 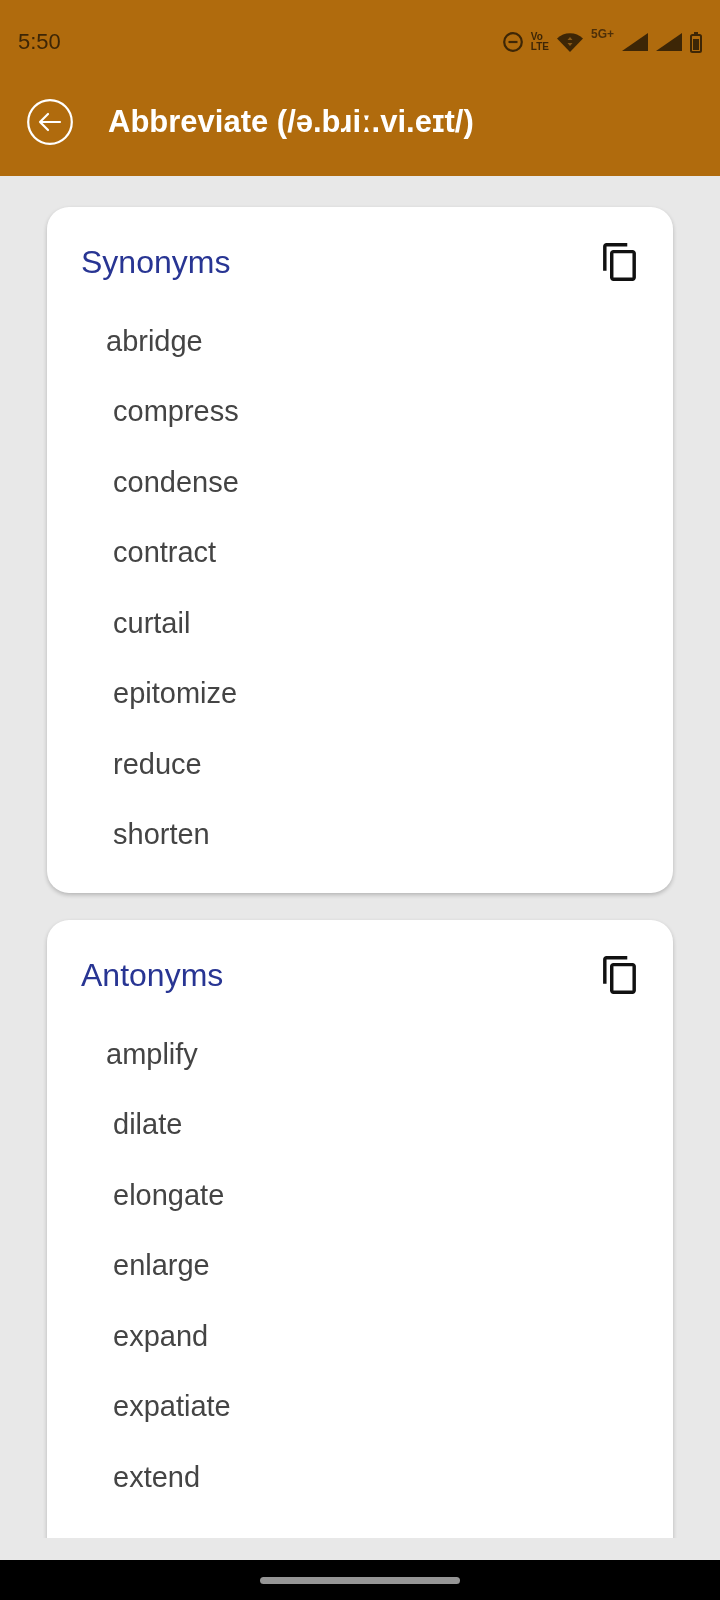 I want to click on page-title: Abbreviate (/ə.bɹiː.vi.eɪt/), so click(x=291, y=122).